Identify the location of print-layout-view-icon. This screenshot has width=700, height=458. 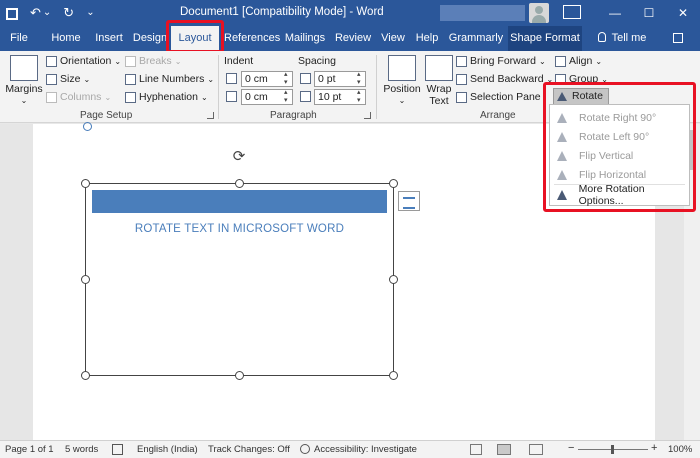
(504, 449).